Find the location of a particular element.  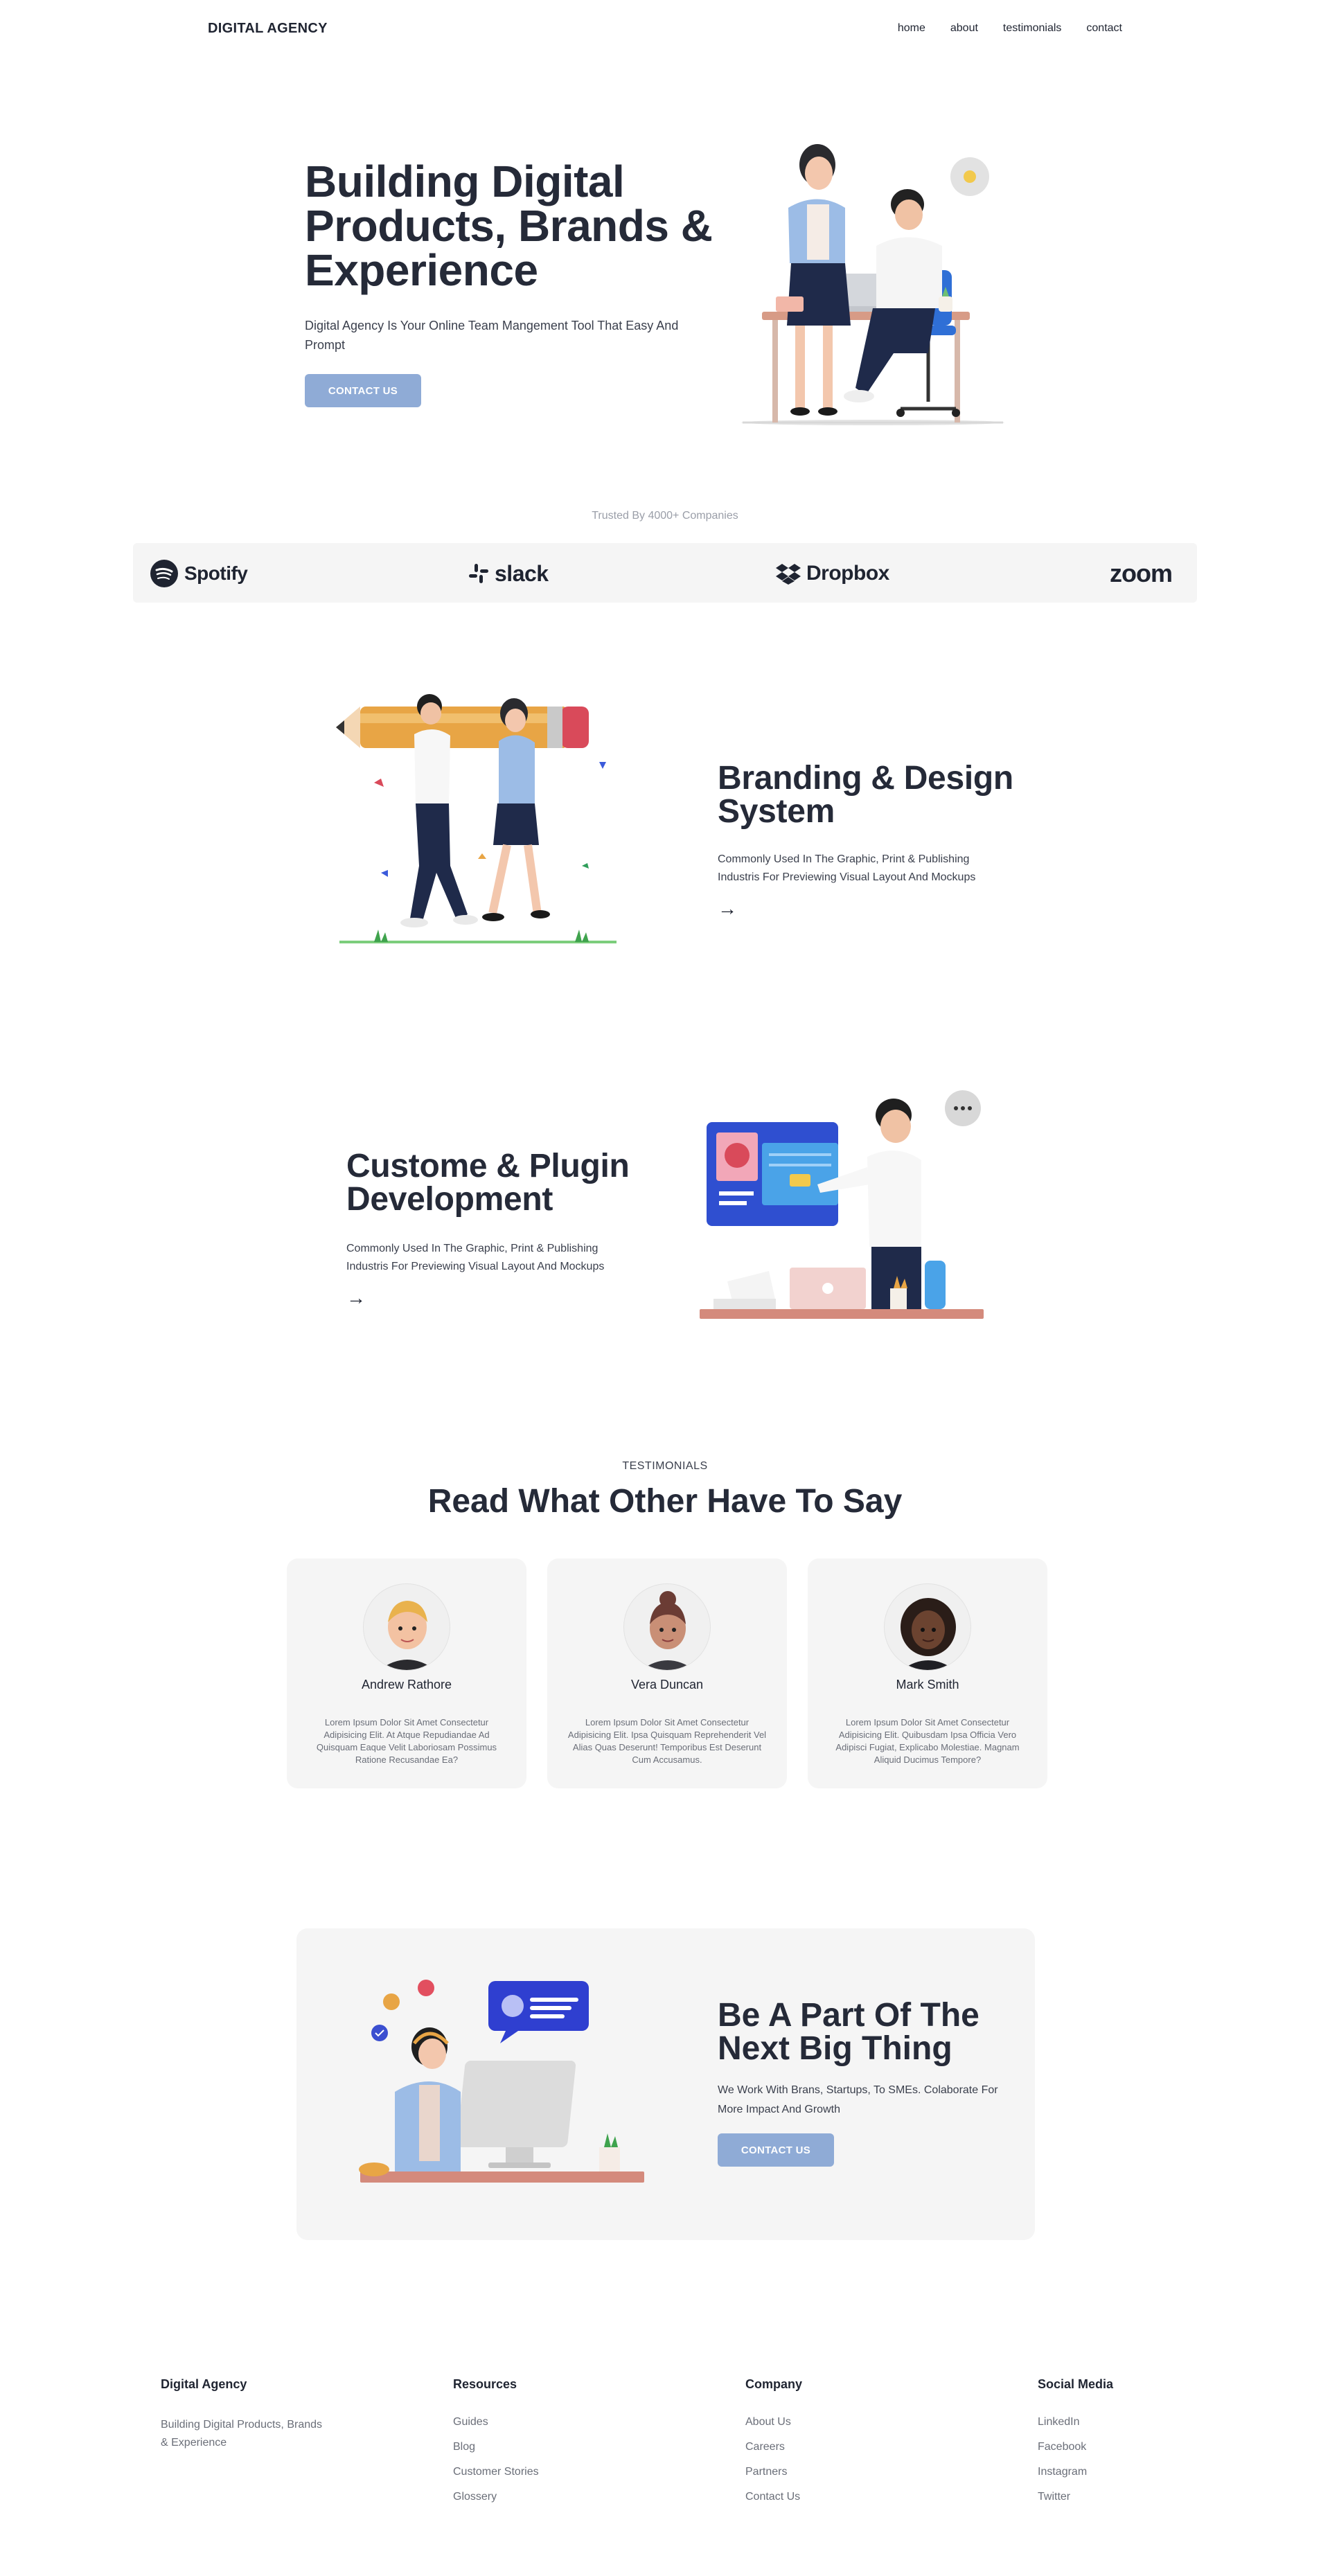

testimonial-name: Andrew Rathore is located at coordinates (407, 1684).